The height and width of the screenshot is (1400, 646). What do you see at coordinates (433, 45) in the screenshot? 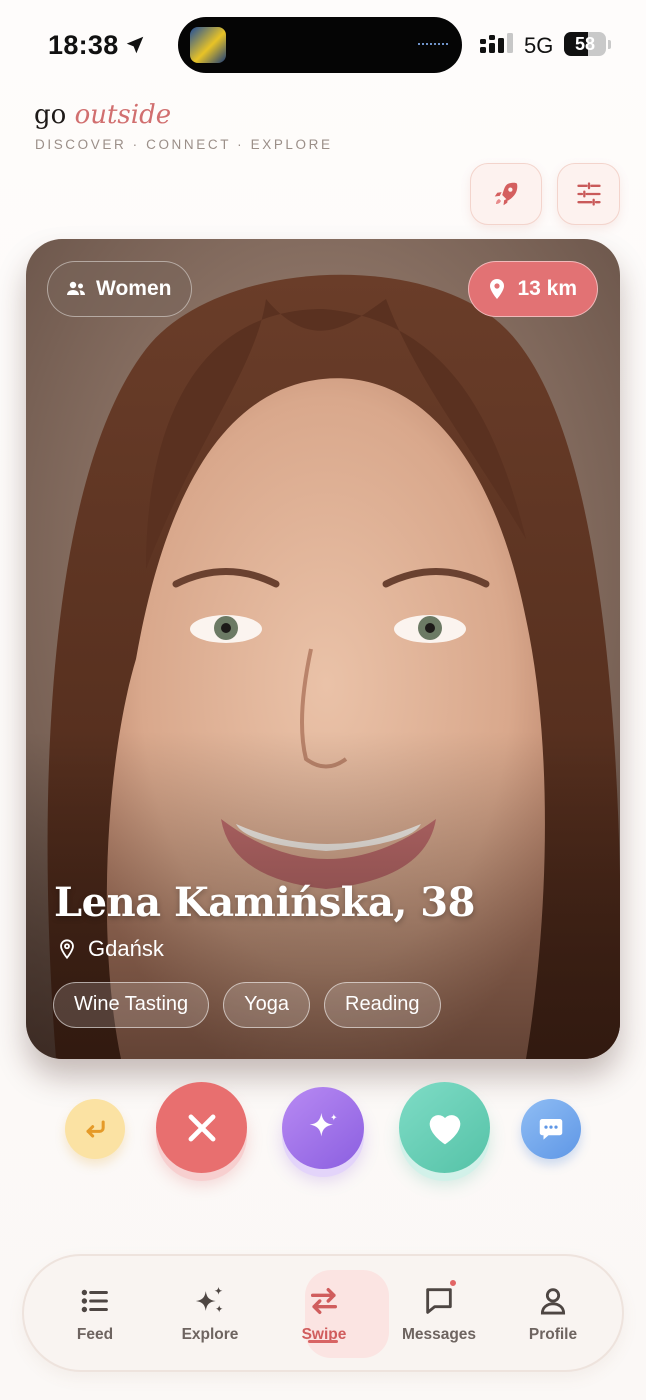
I see `island-activity-dots` at bounding box center [433, 45].